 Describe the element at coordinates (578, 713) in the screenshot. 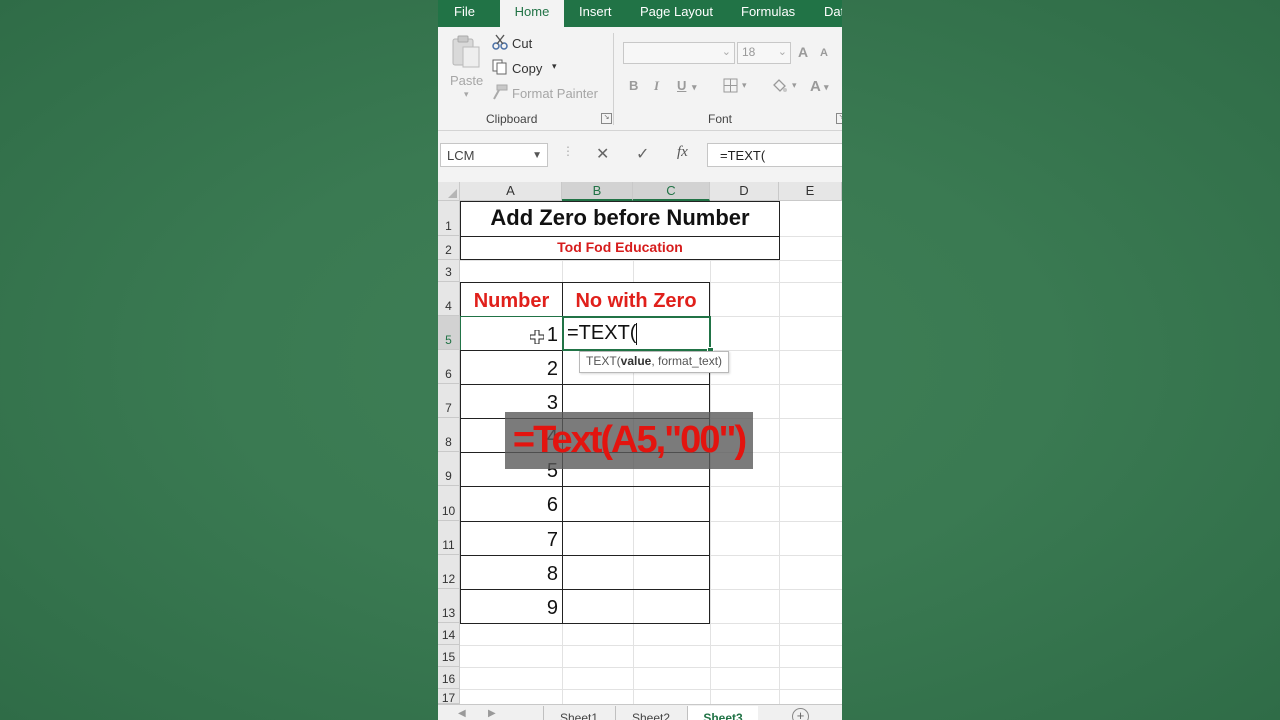

I see `sheet-tab-sheet1: Sheet1` at that location.